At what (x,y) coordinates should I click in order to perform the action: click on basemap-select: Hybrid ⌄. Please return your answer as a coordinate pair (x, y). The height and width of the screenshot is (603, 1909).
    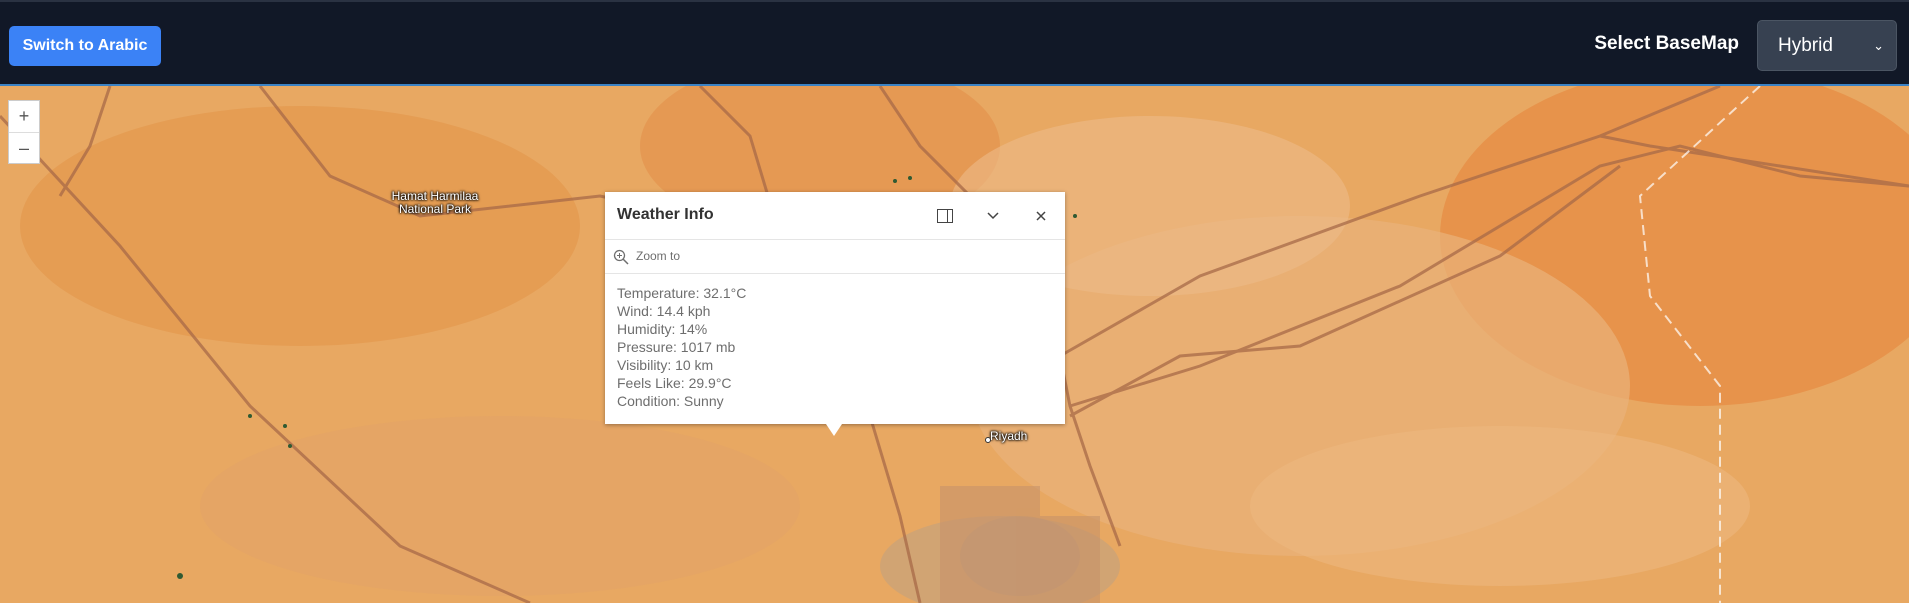
    Looking at the image, I should click on (1827, 45).